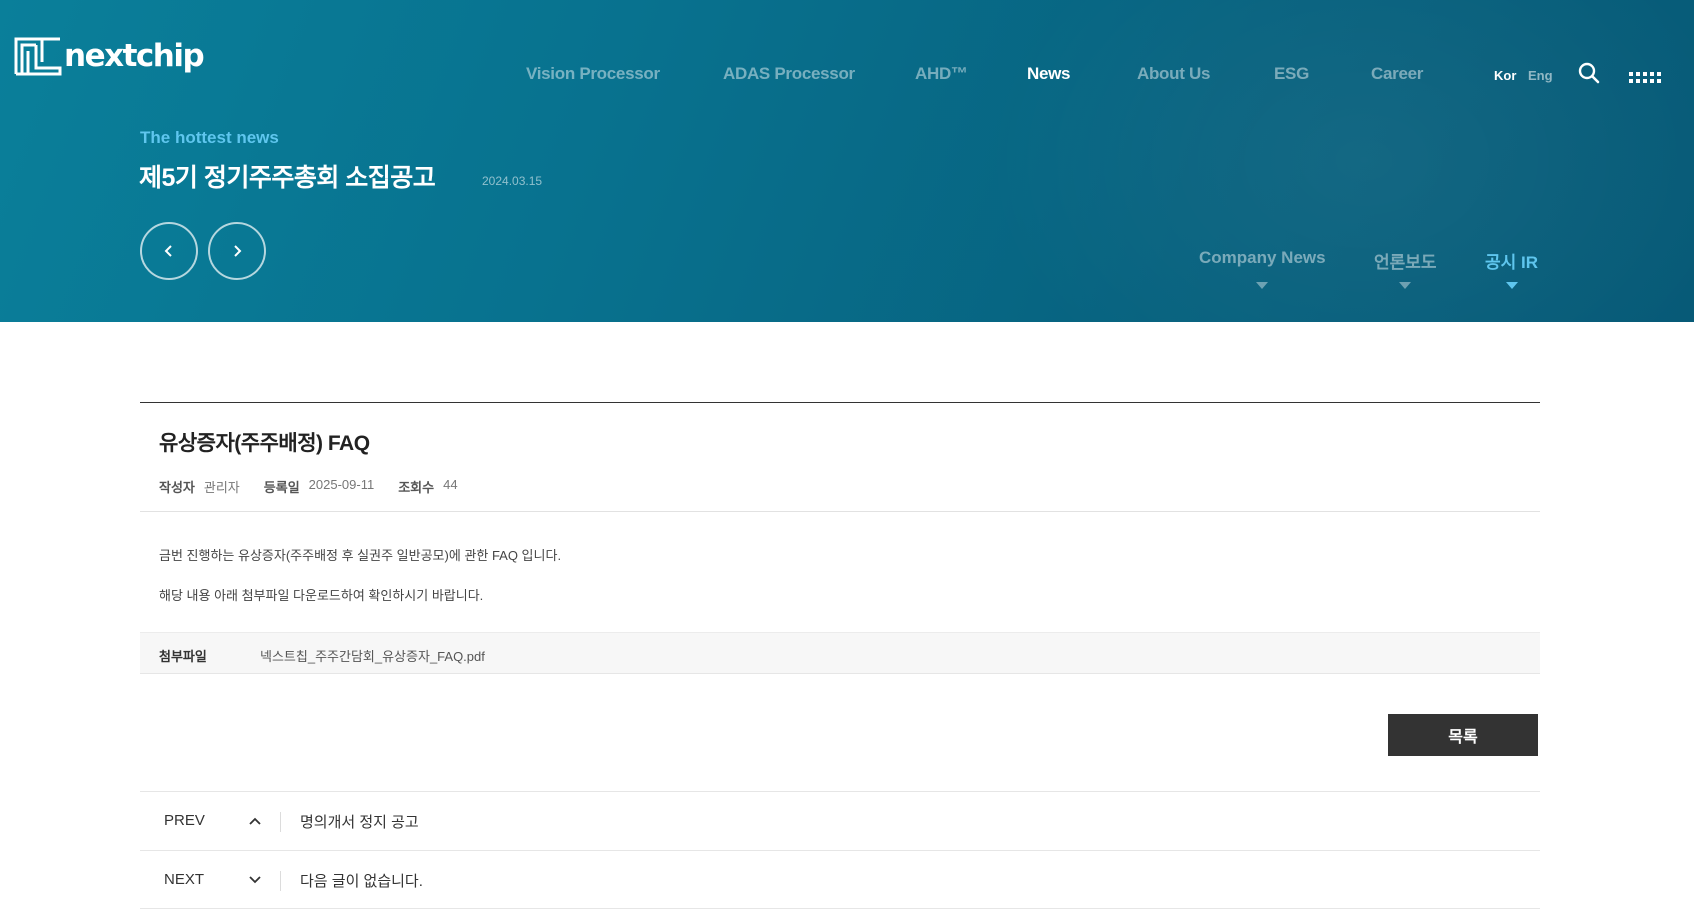 Image resolution: width=1694 pixels, height=912 pixels. Describe the element at coordinates (840, 511) in the screenshot. I see `divider` at that location.